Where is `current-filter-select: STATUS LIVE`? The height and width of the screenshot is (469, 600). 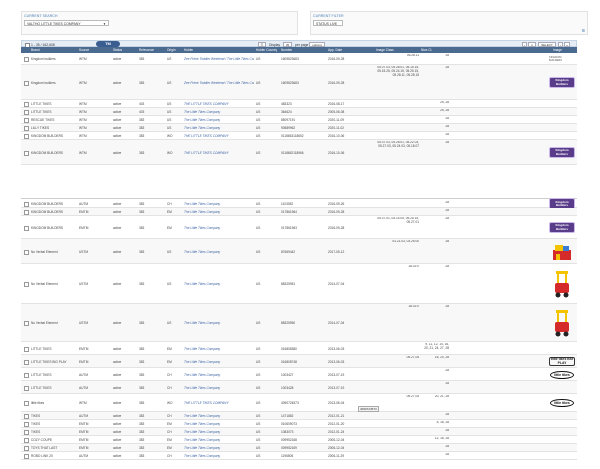
current-filter-select: STATUS LIVE is located at coordinates (328, 23).